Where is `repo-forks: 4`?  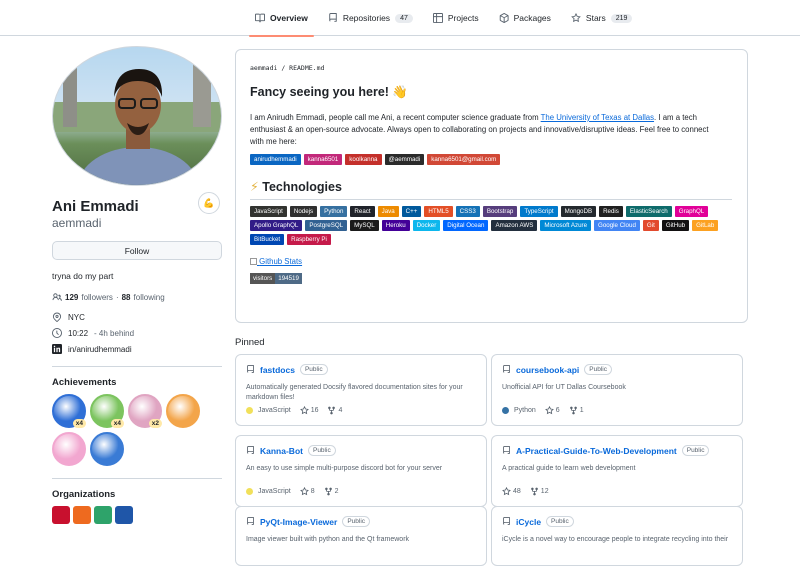
repo-forks: 4 is located at coordinates (334, 410).